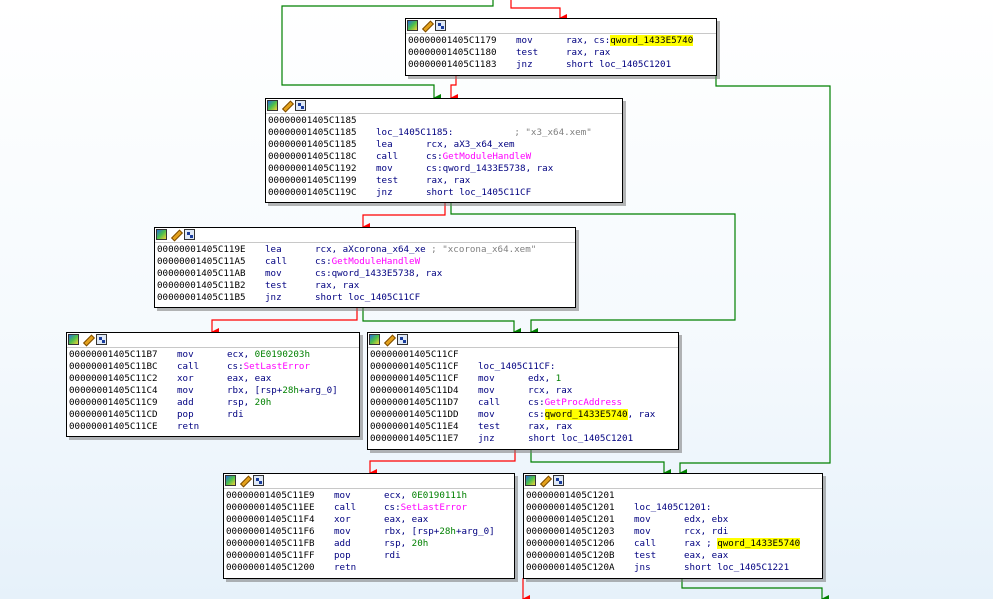 The image size is (993, 599). I want to click on asm-line: 00000001405C1203 mov rcx, rdi, so click(673, 532).